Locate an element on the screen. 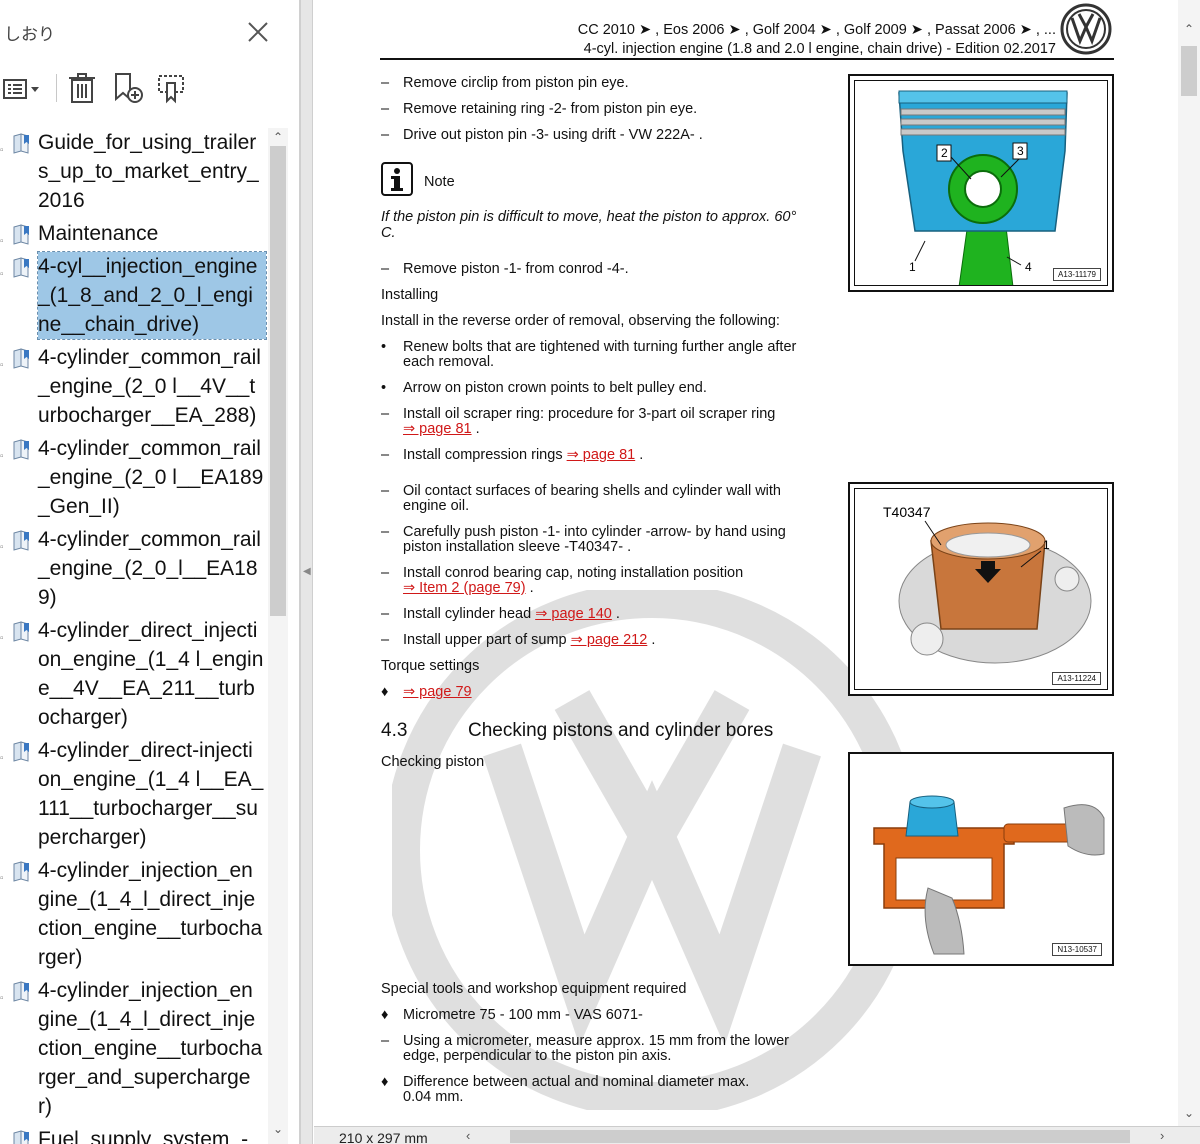  figure-code: A13-11224 is located at coordinates (1076, 678).